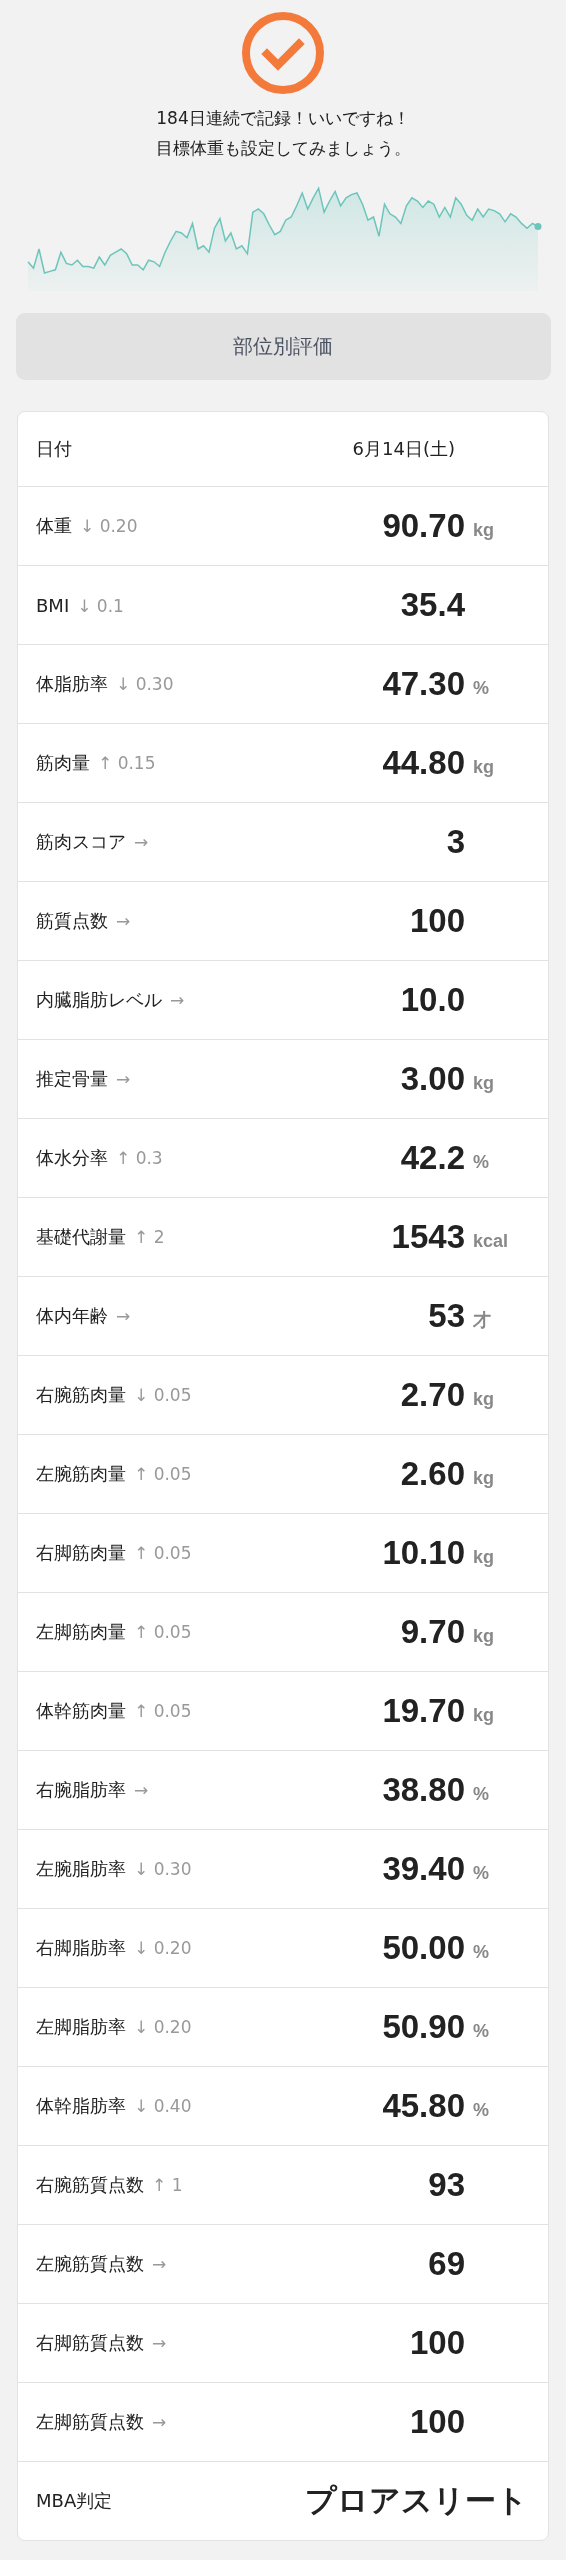 The image size is (566, 2560). Describe the element at coordinates (81, 842) in the screenshot. I see `metric-label: 筋肉スコア` at that location.